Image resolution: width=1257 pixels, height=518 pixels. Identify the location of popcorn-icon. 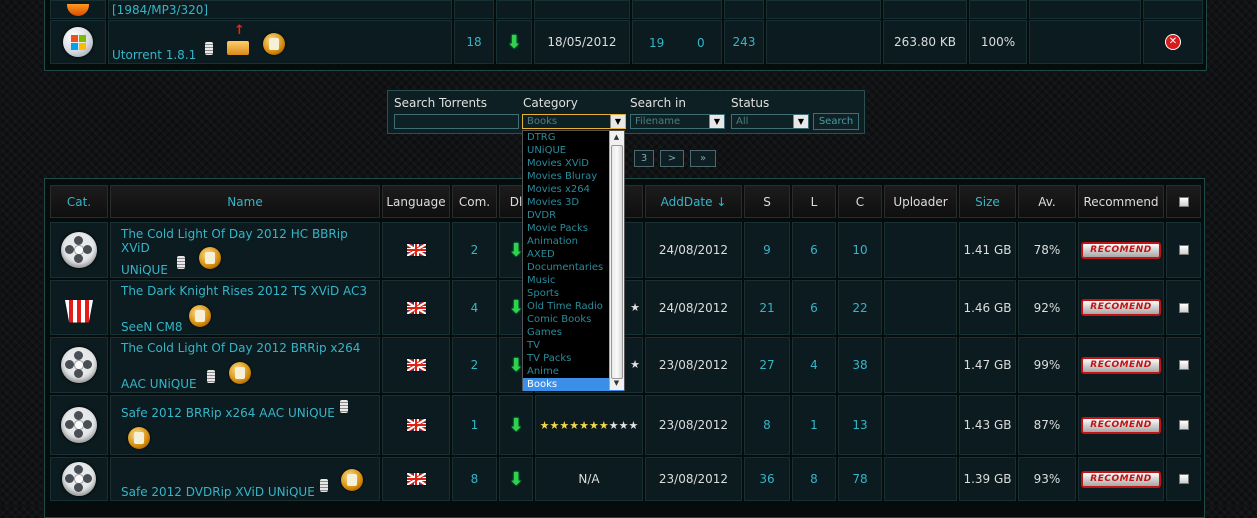
(79, 311).